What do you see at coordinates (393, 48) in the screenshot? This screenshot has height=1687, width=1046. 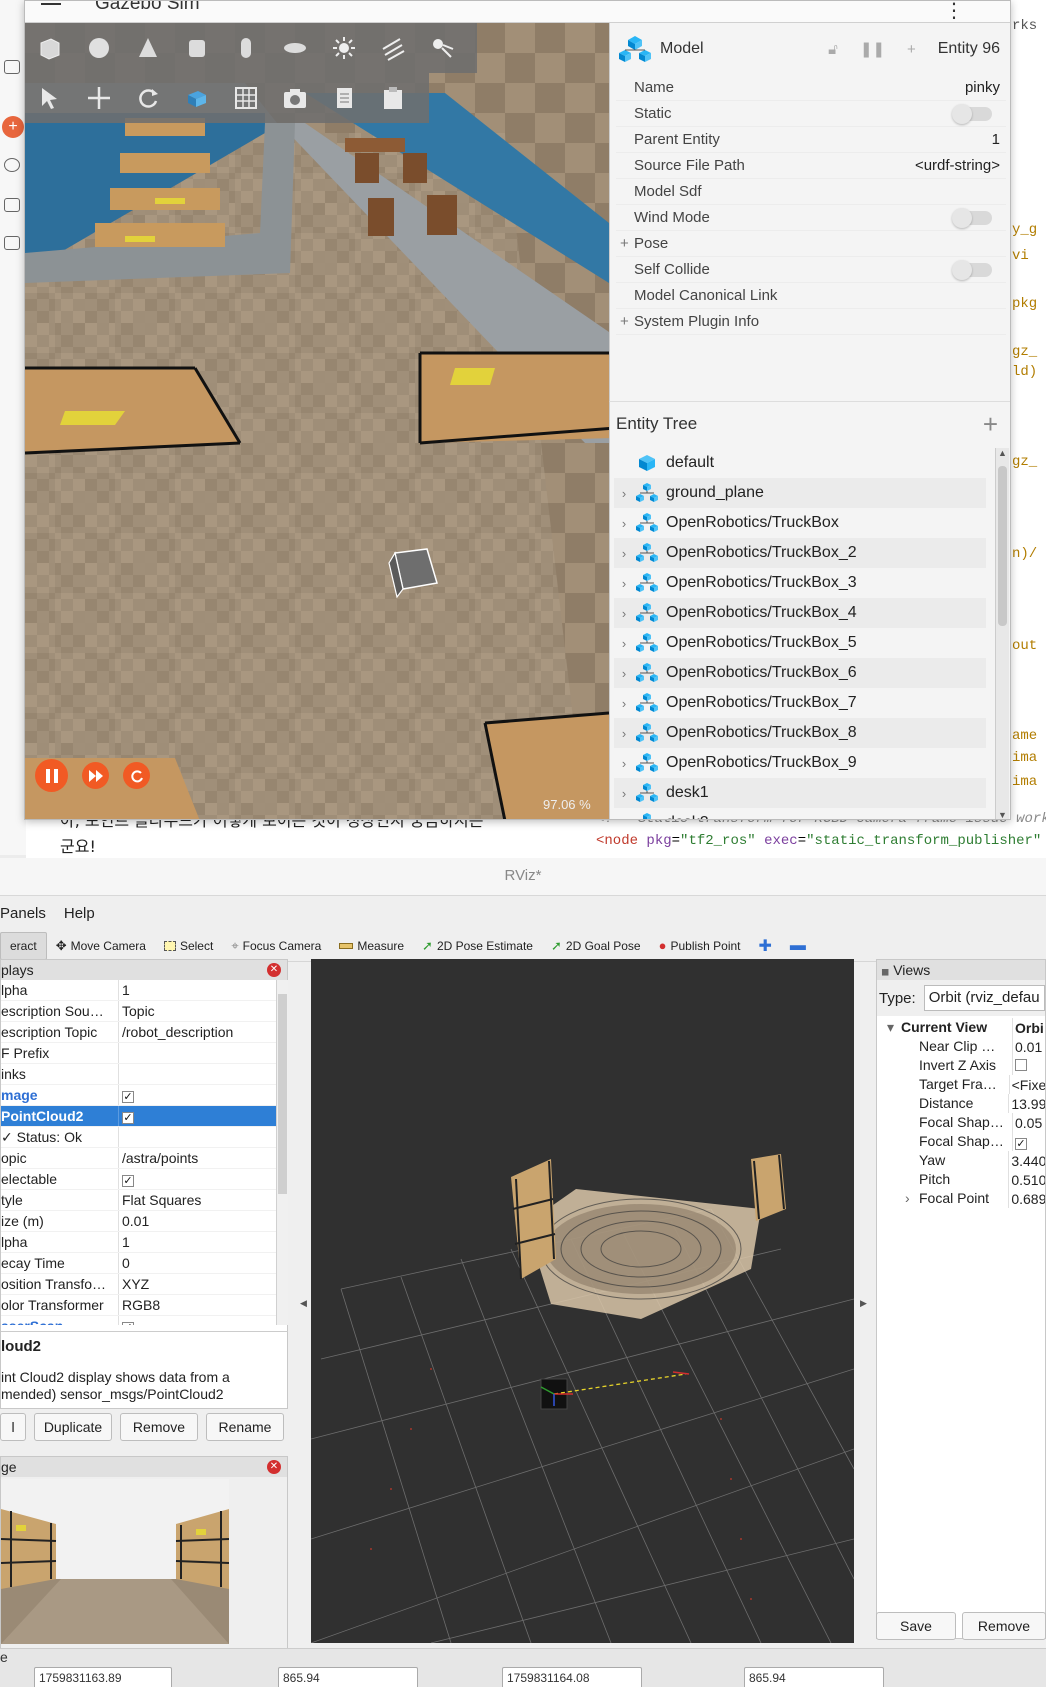 I see `directional-light-icon` at bounding box center [393, 48].